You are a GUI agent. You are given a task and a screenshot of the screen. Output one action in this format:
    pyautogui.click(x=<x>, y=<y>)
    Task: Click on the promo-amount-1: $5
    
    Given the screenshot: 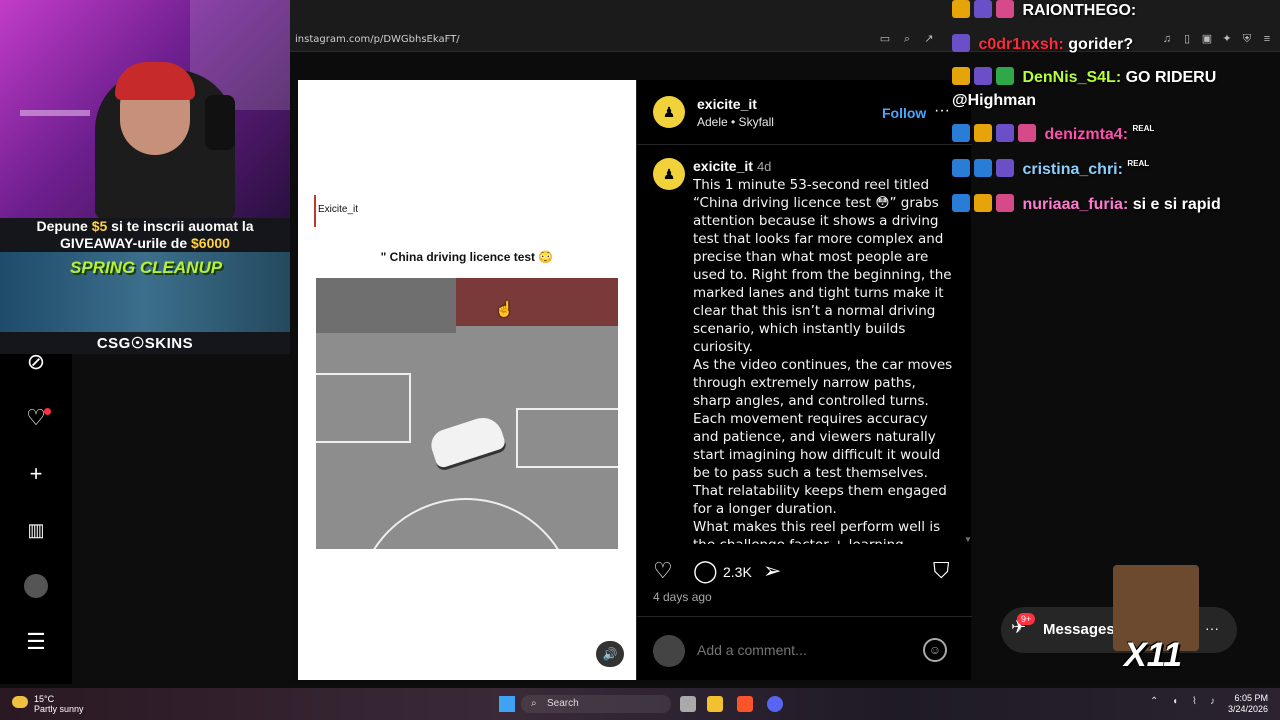 What is the action you would take?
    pyautogui.click(x=99, y=226)
    